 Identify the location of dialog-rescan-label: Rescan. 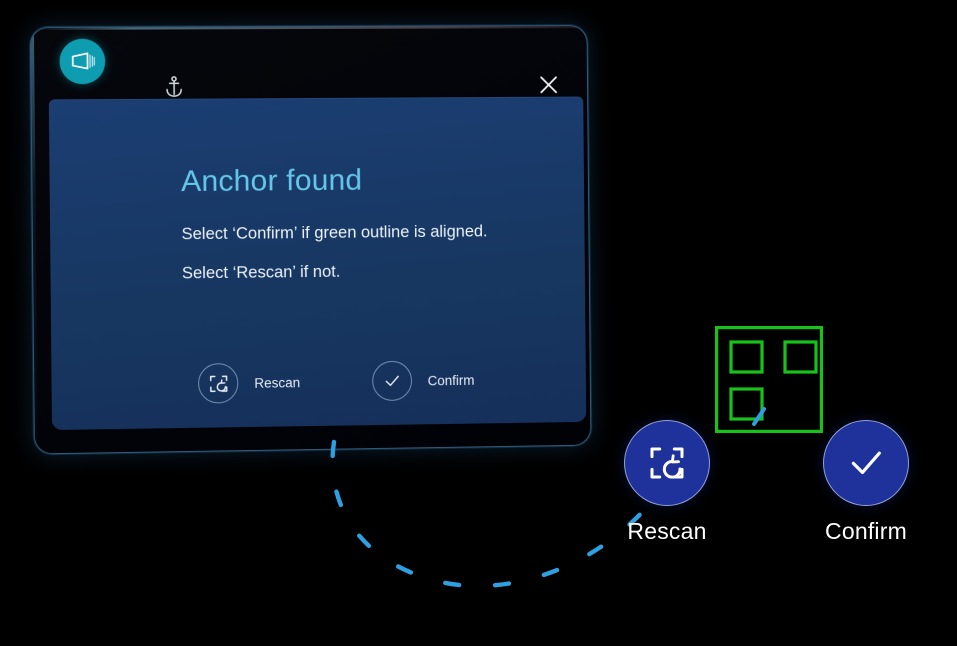
(277, 382).